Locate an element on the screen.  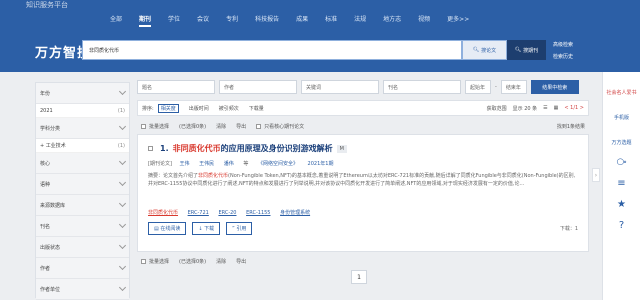
keyword-link: ERC-20 is located at coordinates (227, 213).